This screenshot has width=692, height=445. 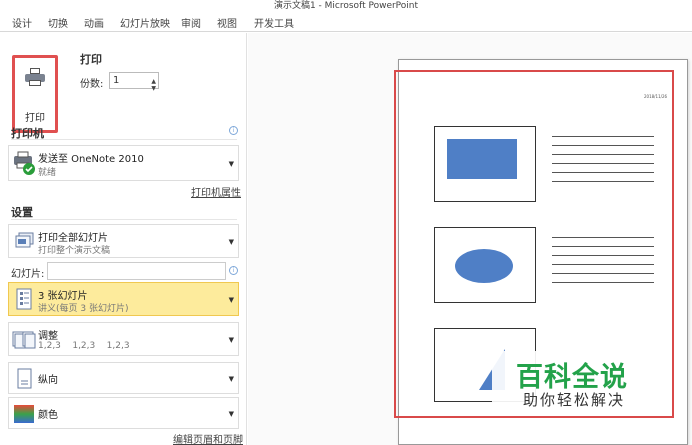 What do you see at coordinates (123, 299) in the screenshot?
I see `layout-dropdown: 3 张幻灯片 讲义(每页 3 张幻灯片) ▼` at bounding box center [123, 299].